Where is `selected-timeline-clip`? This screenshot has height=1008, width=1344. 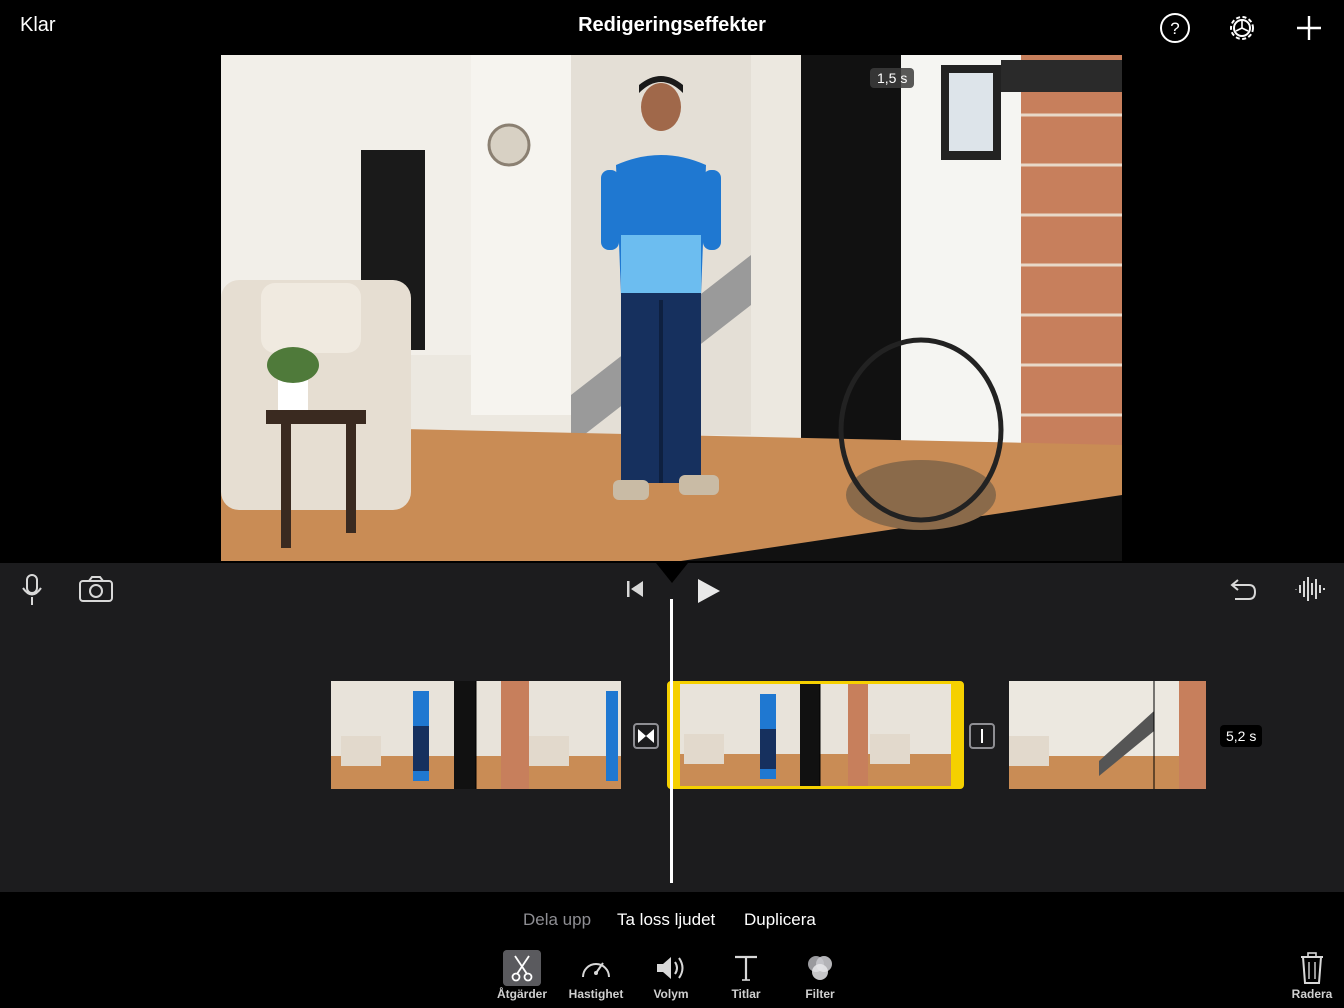
selected-timeline-clip is located at coordinates (815, 735).